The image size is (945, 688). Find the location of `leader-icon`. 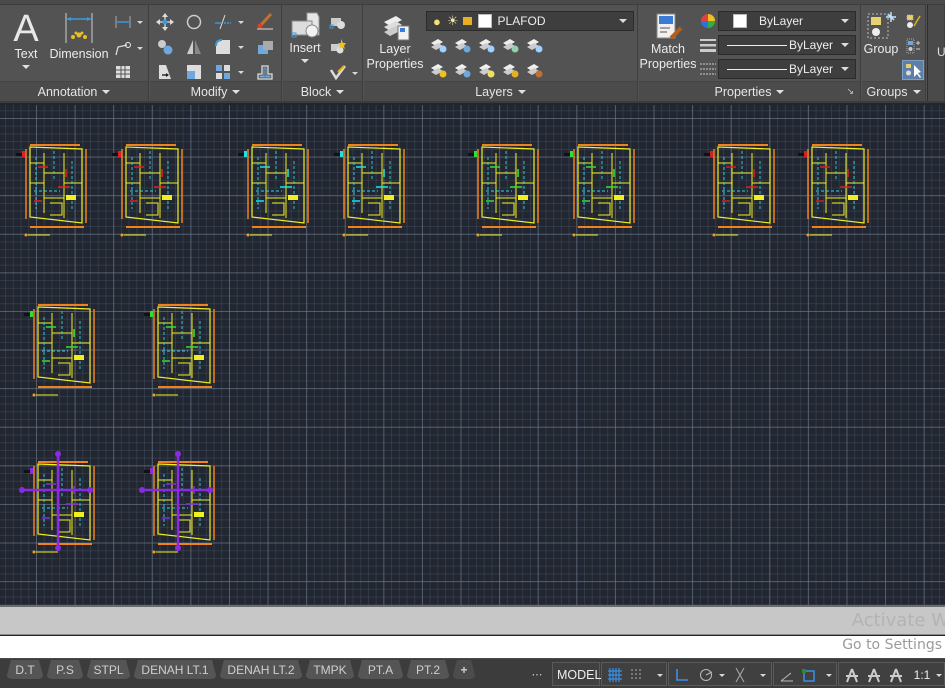

leader-icon is located at coordinates (123, 48).